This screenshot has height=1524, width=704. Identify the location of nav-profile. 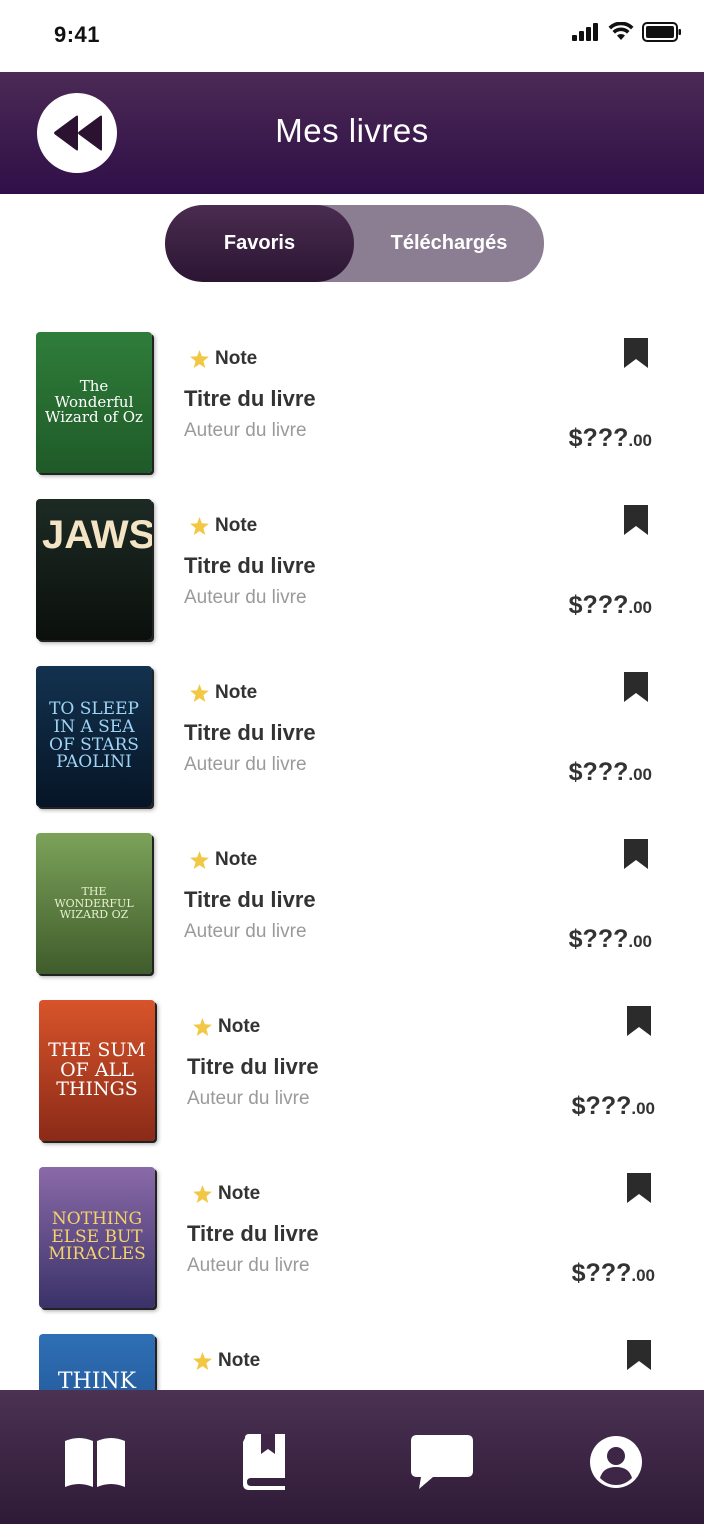
(616, 1462).